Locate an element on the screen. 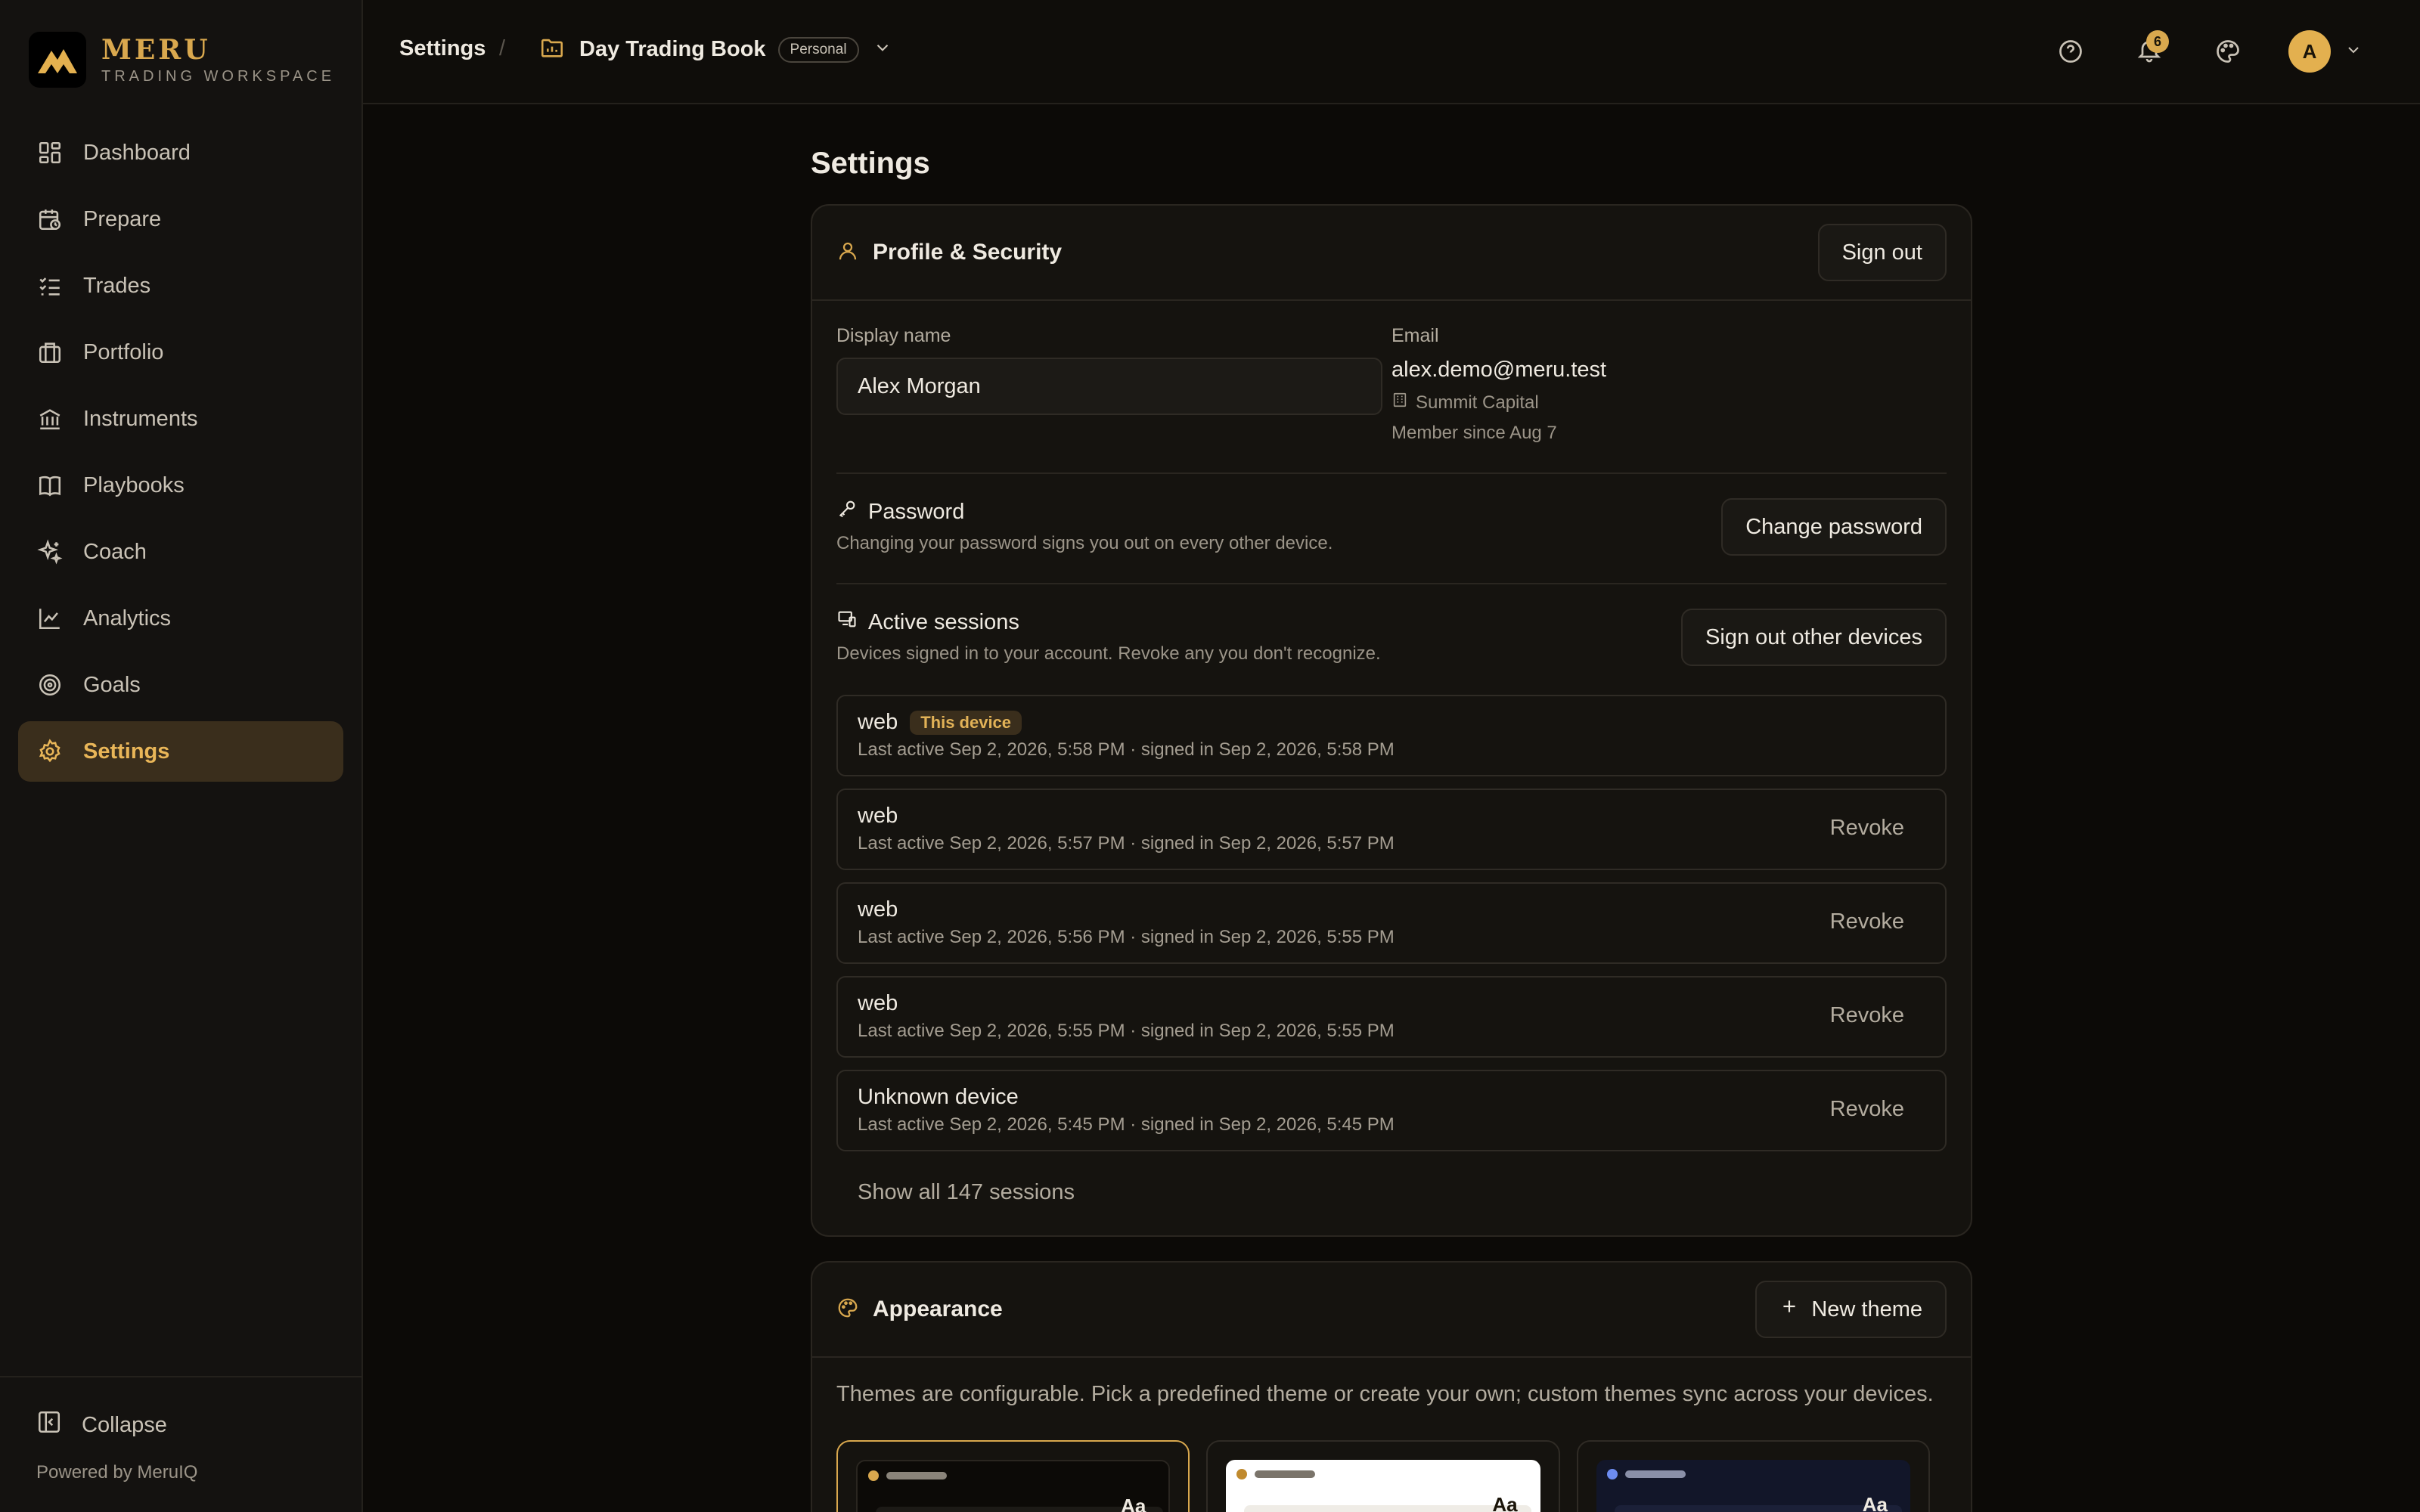  sparkles-icon is located at coordinates (50, 551).